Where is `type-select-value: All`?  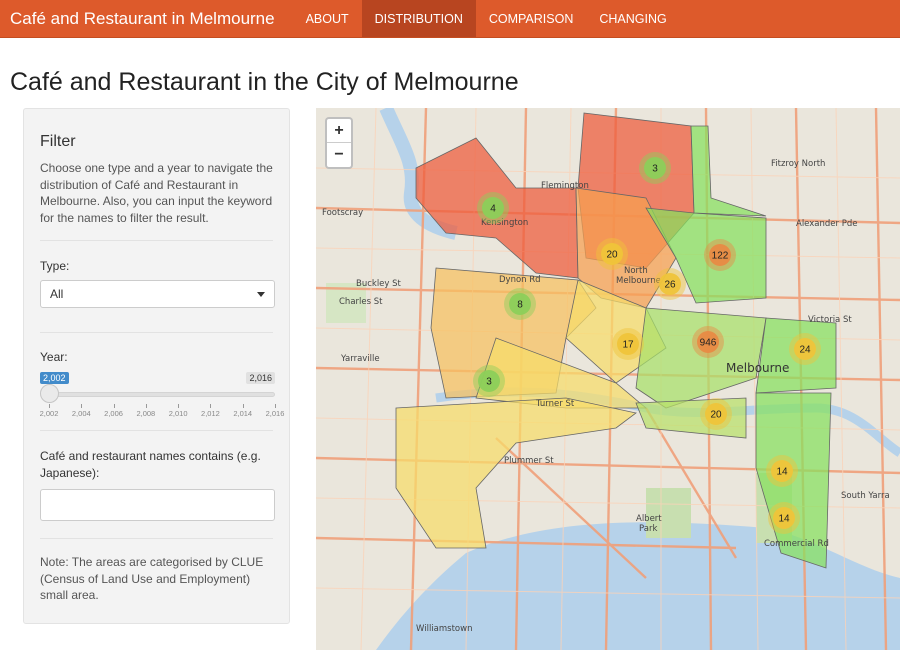
type-select-value: All is located at coordinates (57, 294).